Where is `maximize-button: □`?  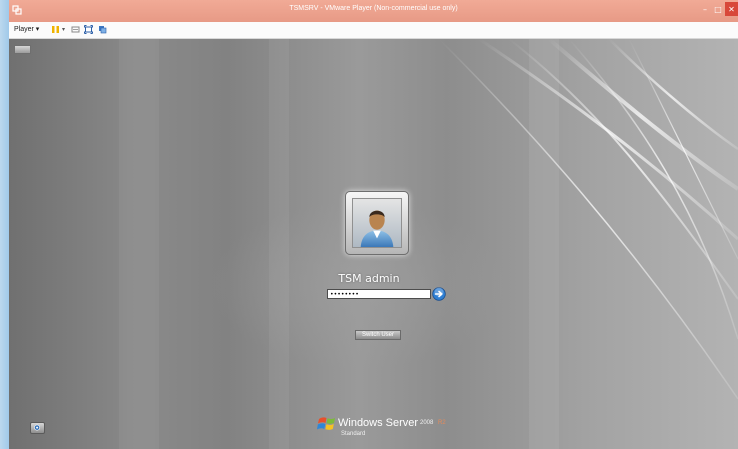 maximize-button: □ is located at coordinates (718, 9).